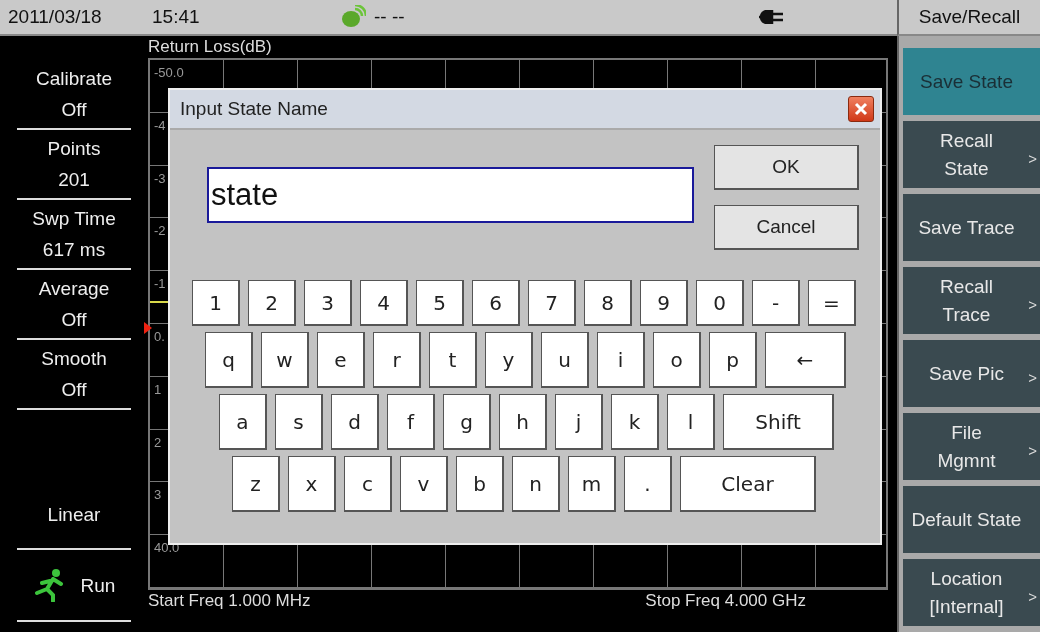 Image resolution: width=1040 pixels, height=632 pixels. What do you see at coordinates (74, 165) in the screenshot?
I see `setting-item: Points 201` at bounding box center [74, 165].